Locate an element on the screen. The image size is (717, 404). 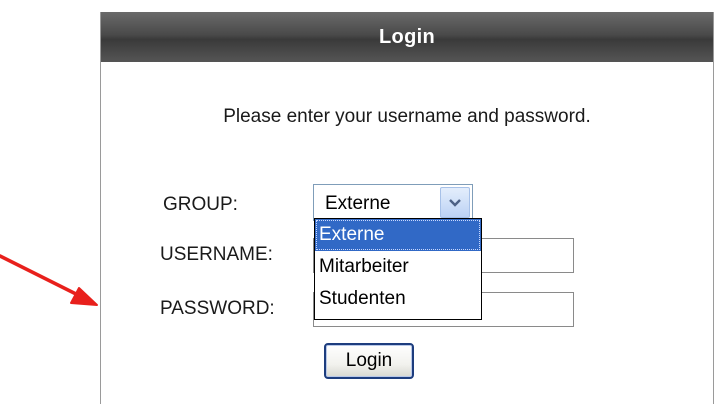
chevron-down-icon is located at coordinates (455, 203).